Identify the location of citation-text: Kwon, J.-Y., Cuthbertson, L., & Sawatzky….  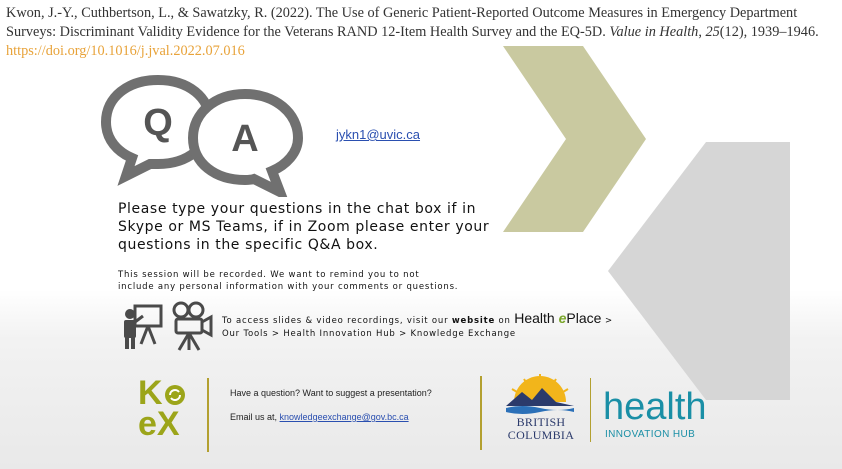
(412, 32).